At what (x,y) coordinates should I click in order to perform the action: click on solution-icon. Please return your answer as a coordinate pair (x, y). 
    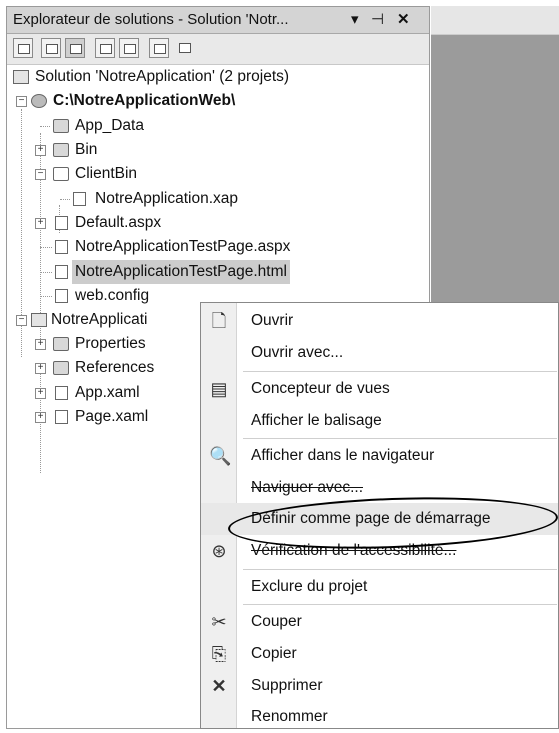
    Looking at the image, I should click on (21, 77).